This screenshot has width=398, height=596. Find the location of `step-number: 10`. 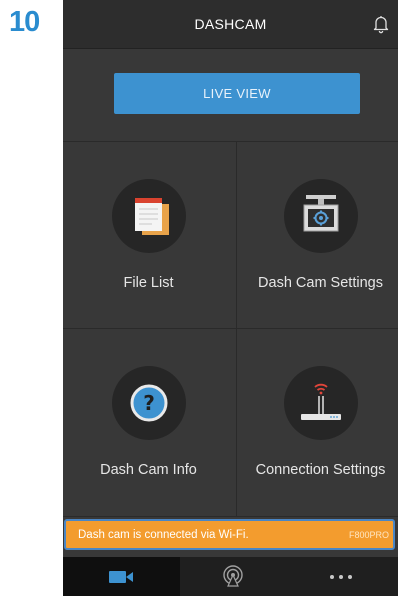

step-number: 10 is located at coordinates (24, 22).